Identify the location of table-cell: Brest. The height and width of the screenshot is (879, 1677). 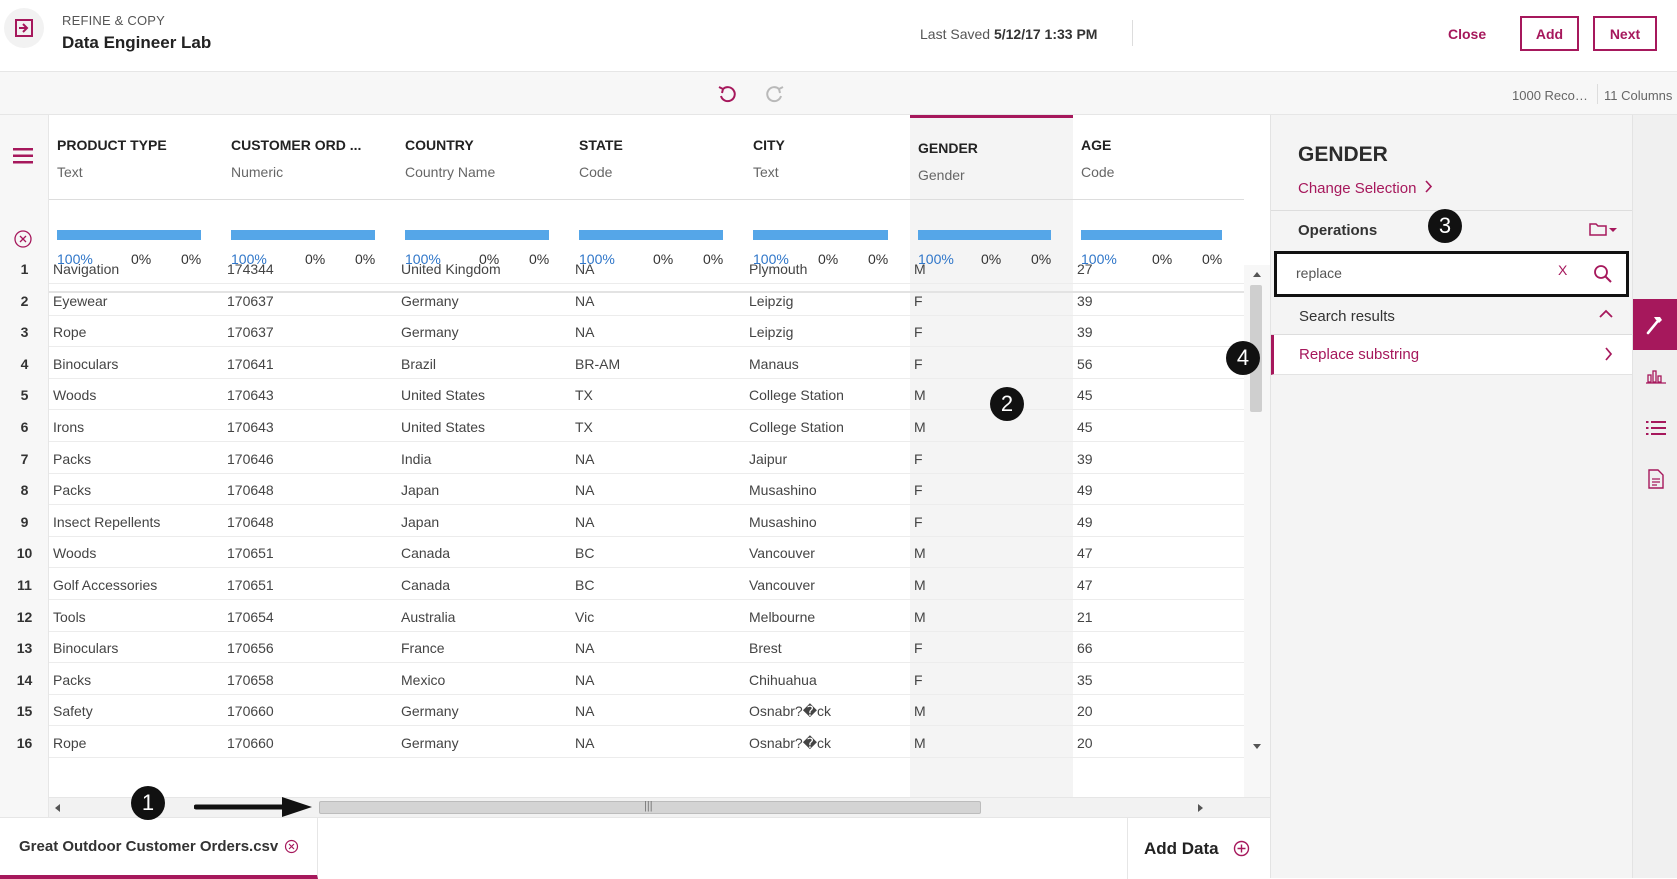
(827, 648).